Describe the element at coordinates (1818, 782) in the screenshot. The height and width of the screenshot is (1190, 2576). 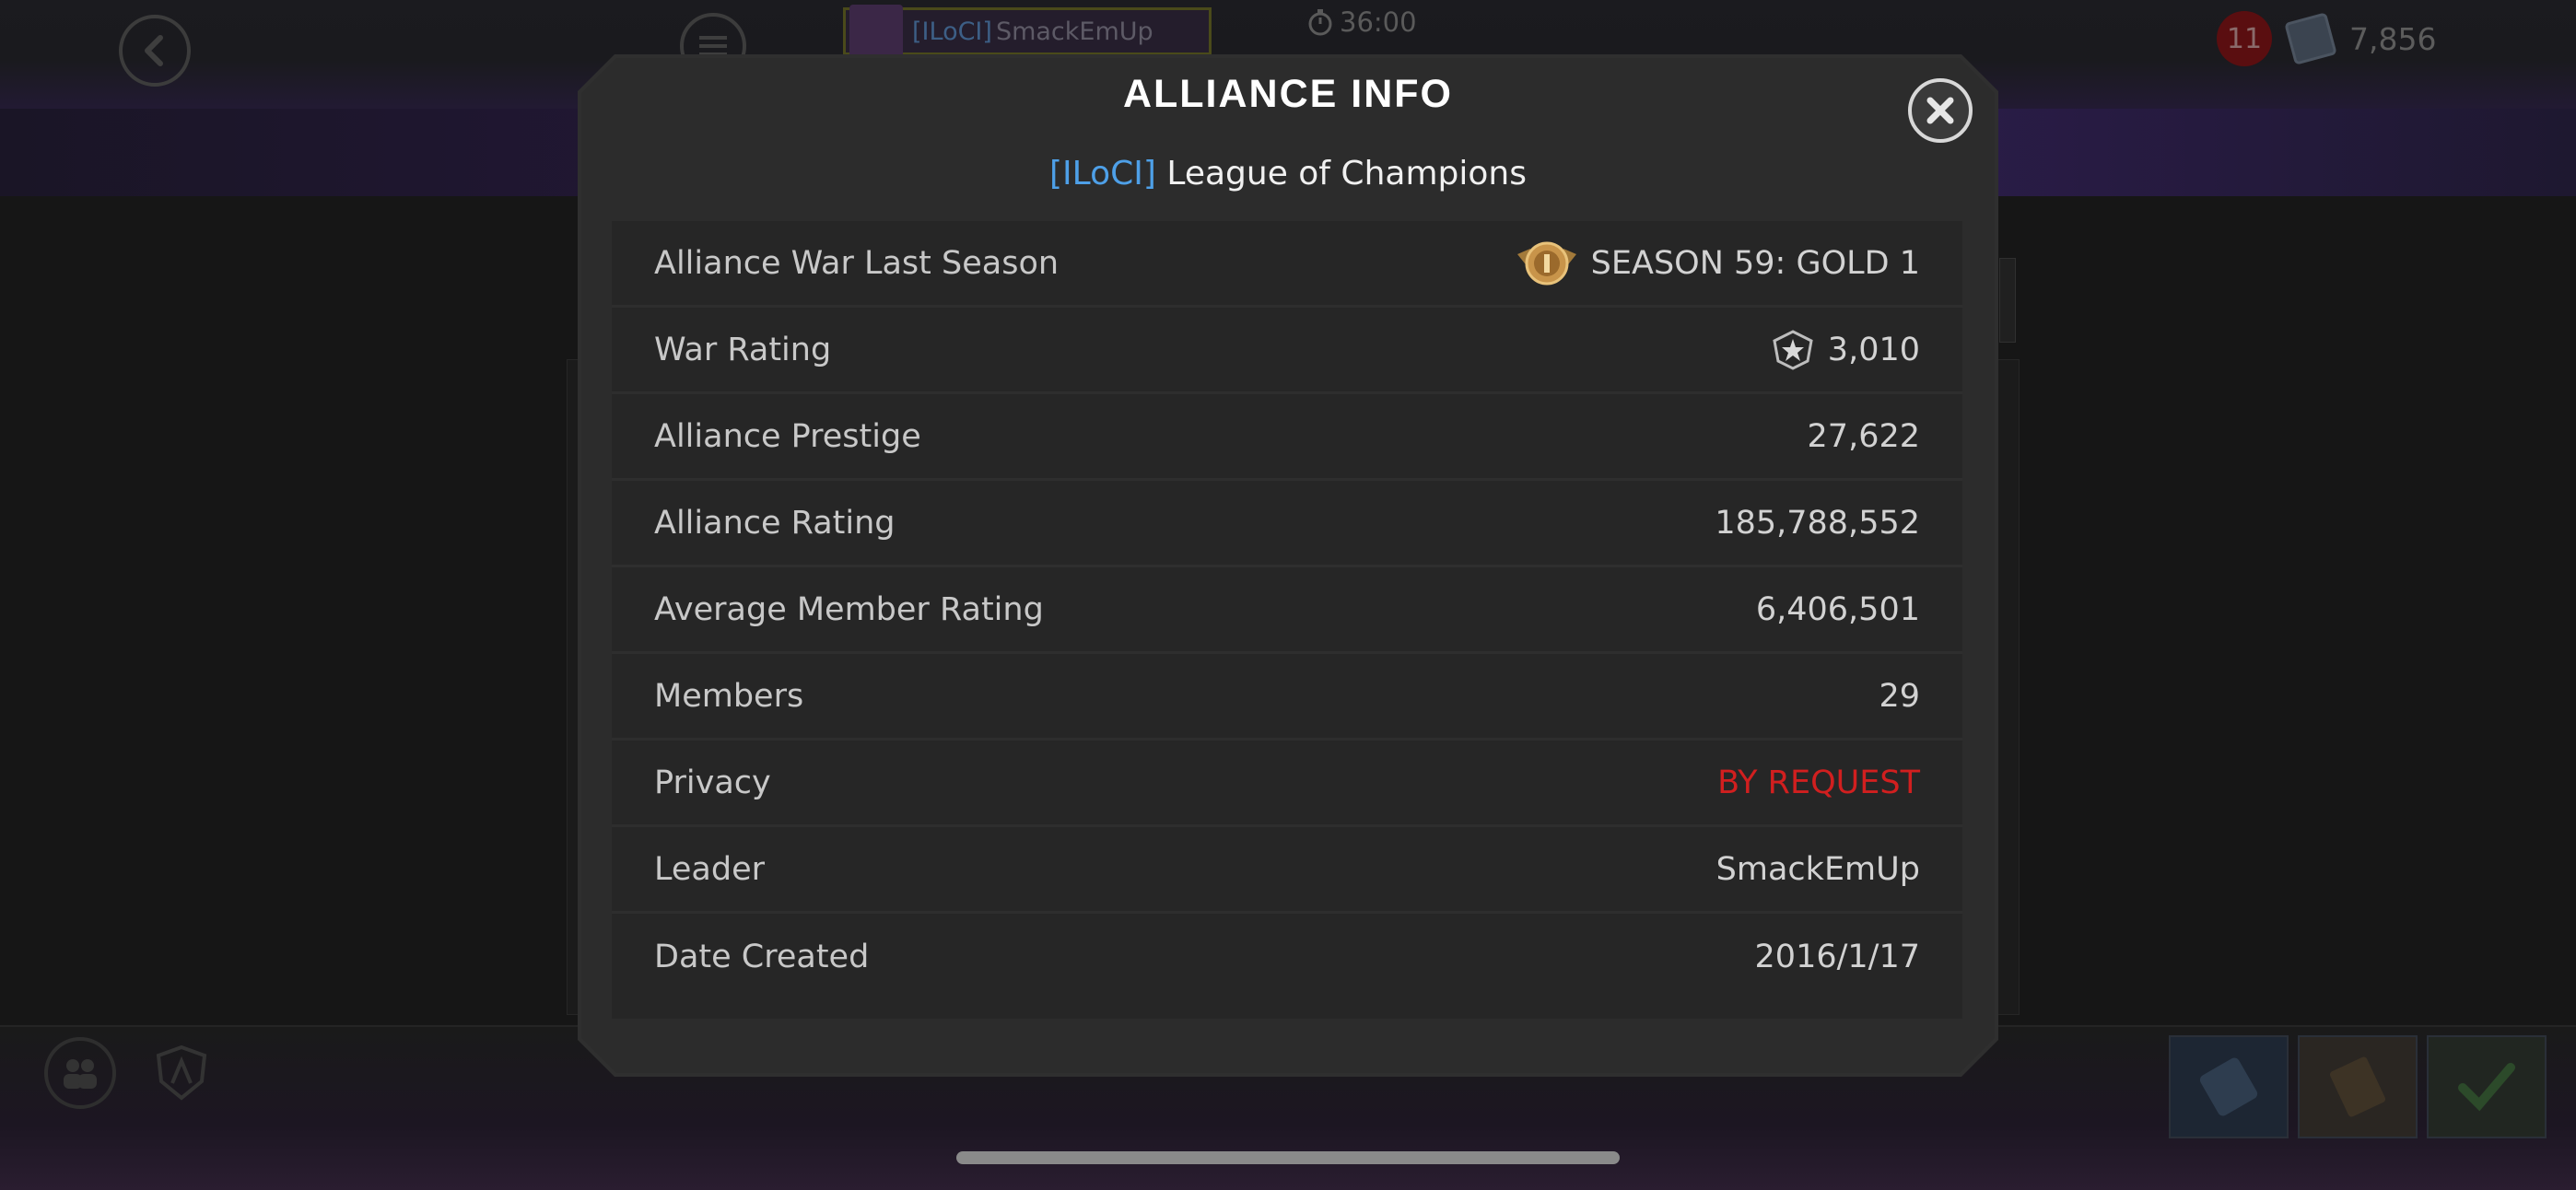
I see `privacy-status-value: BY REQUEST` at that location.